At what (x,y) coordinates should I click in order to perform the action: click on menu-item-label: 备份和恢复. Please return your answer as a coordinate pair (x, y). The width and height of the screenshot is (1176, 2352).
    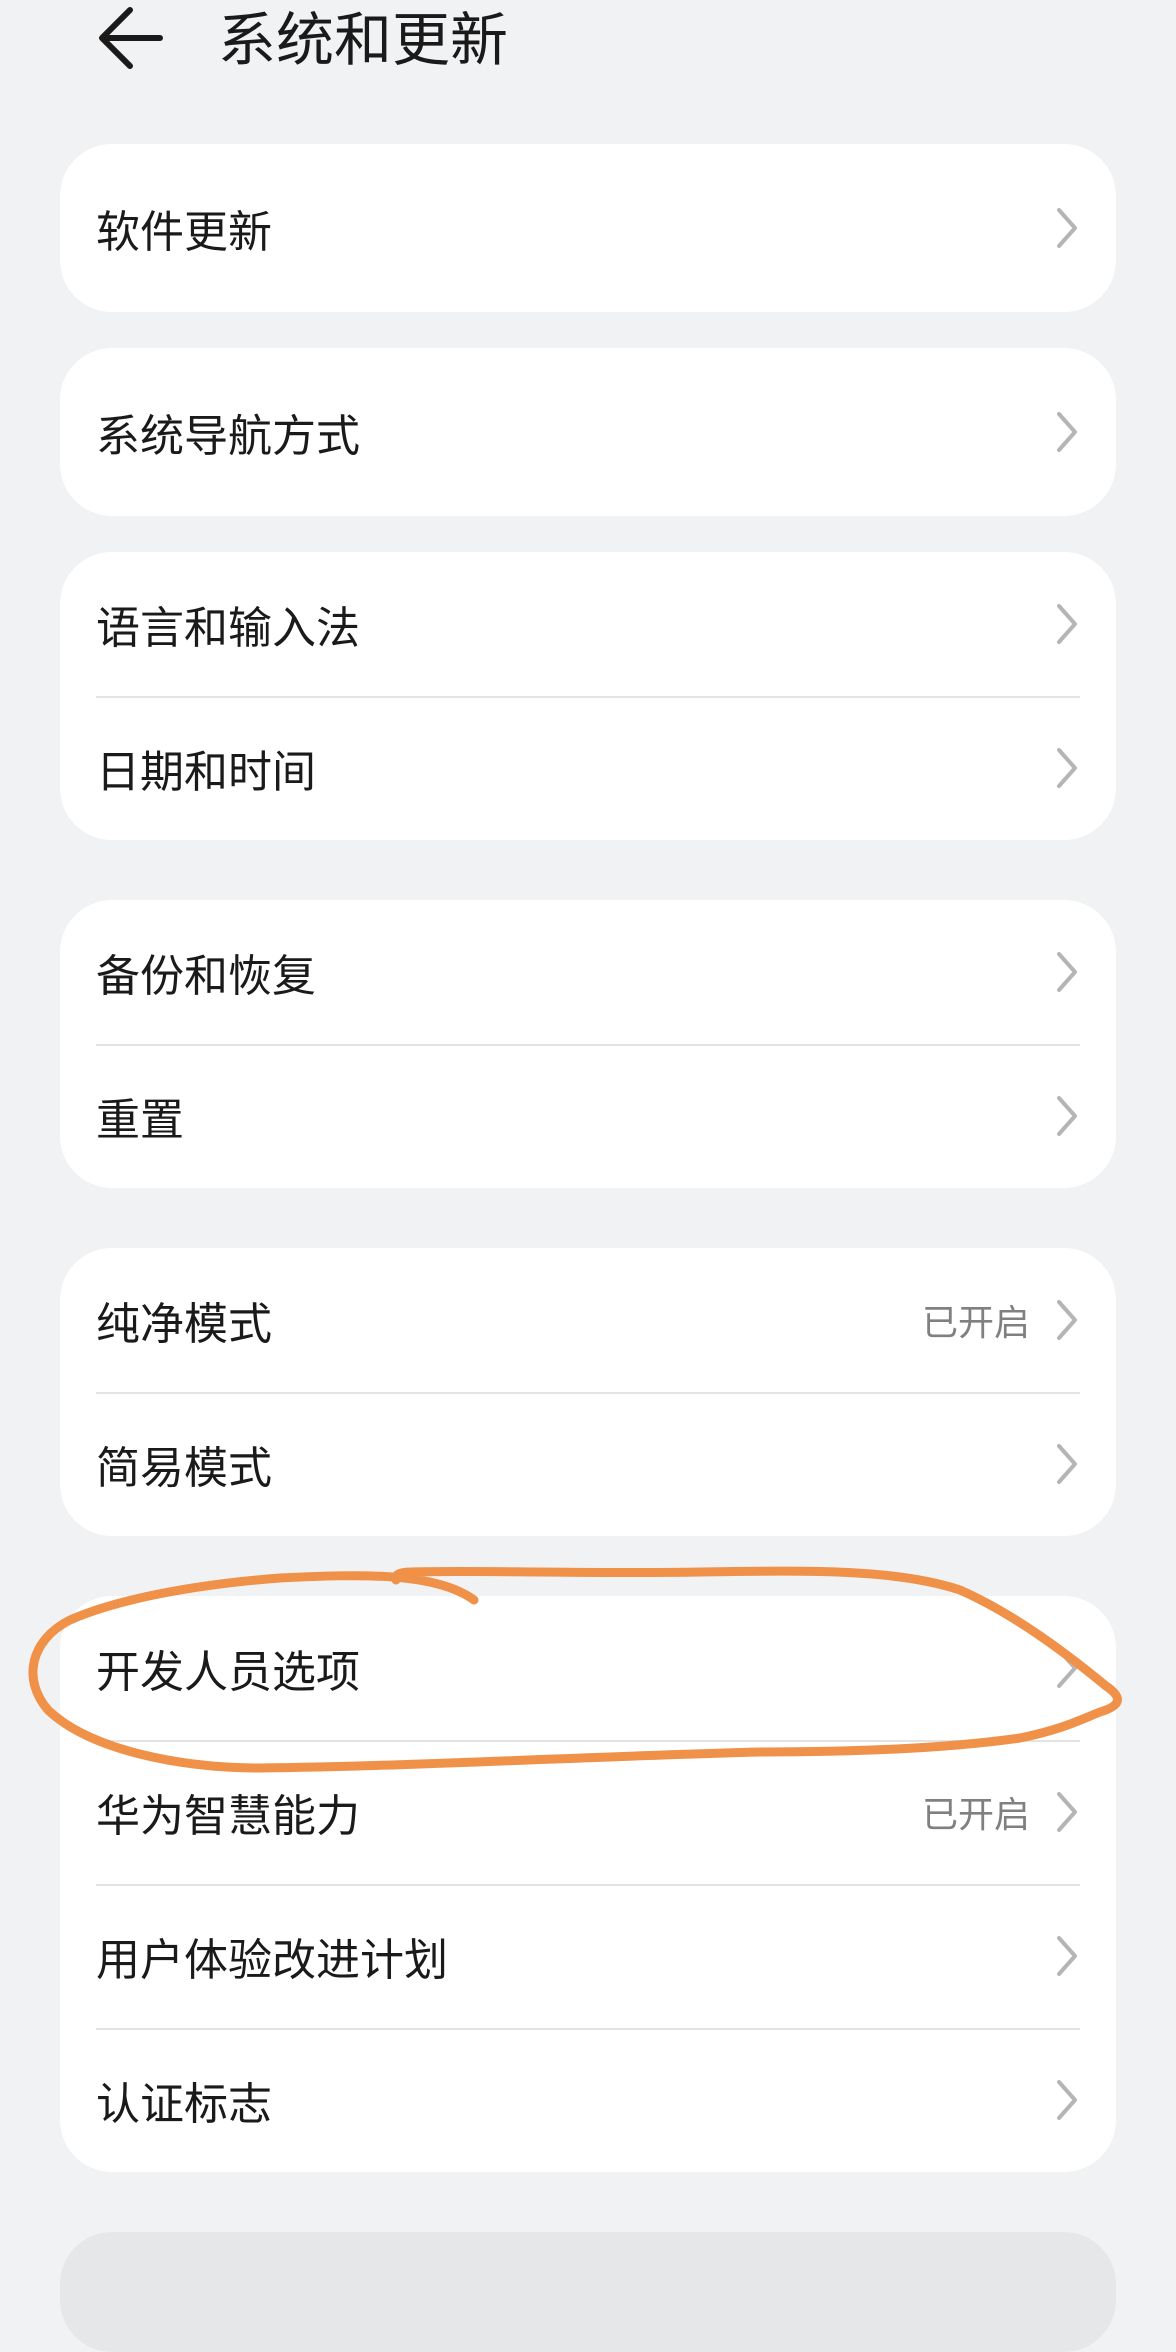
    Looking at the image, I should click on (206, 976).